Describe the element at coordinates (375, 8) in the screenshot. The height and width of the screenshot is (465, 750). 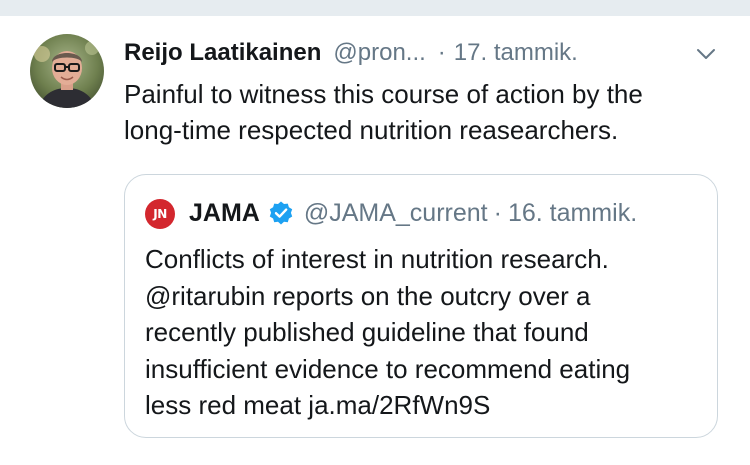
I see `top-divider-strip` at that location.